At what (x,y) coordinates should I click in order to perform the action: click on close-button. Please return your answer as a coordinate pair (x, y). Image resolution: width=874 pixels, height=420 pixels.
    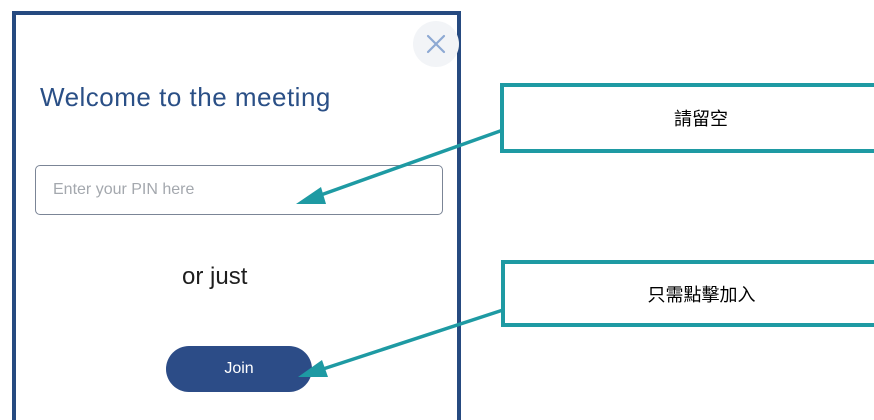
    Looking at the image, I should click on (436, 44).